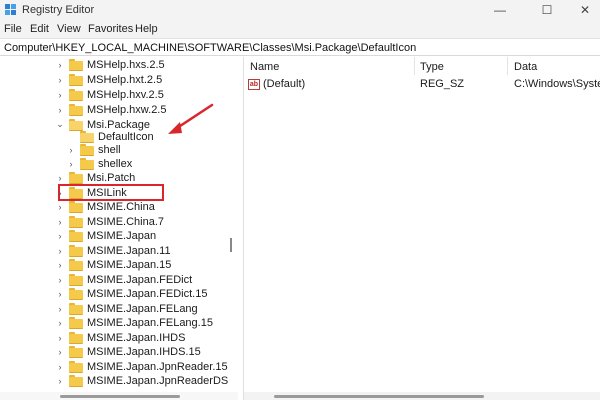 This screenshot has height=400, width=600. Describe the element at coordinates (136, 337) in the screenshot. I see `tree-item-label: MSIME.Japan.IHDS` at that location.